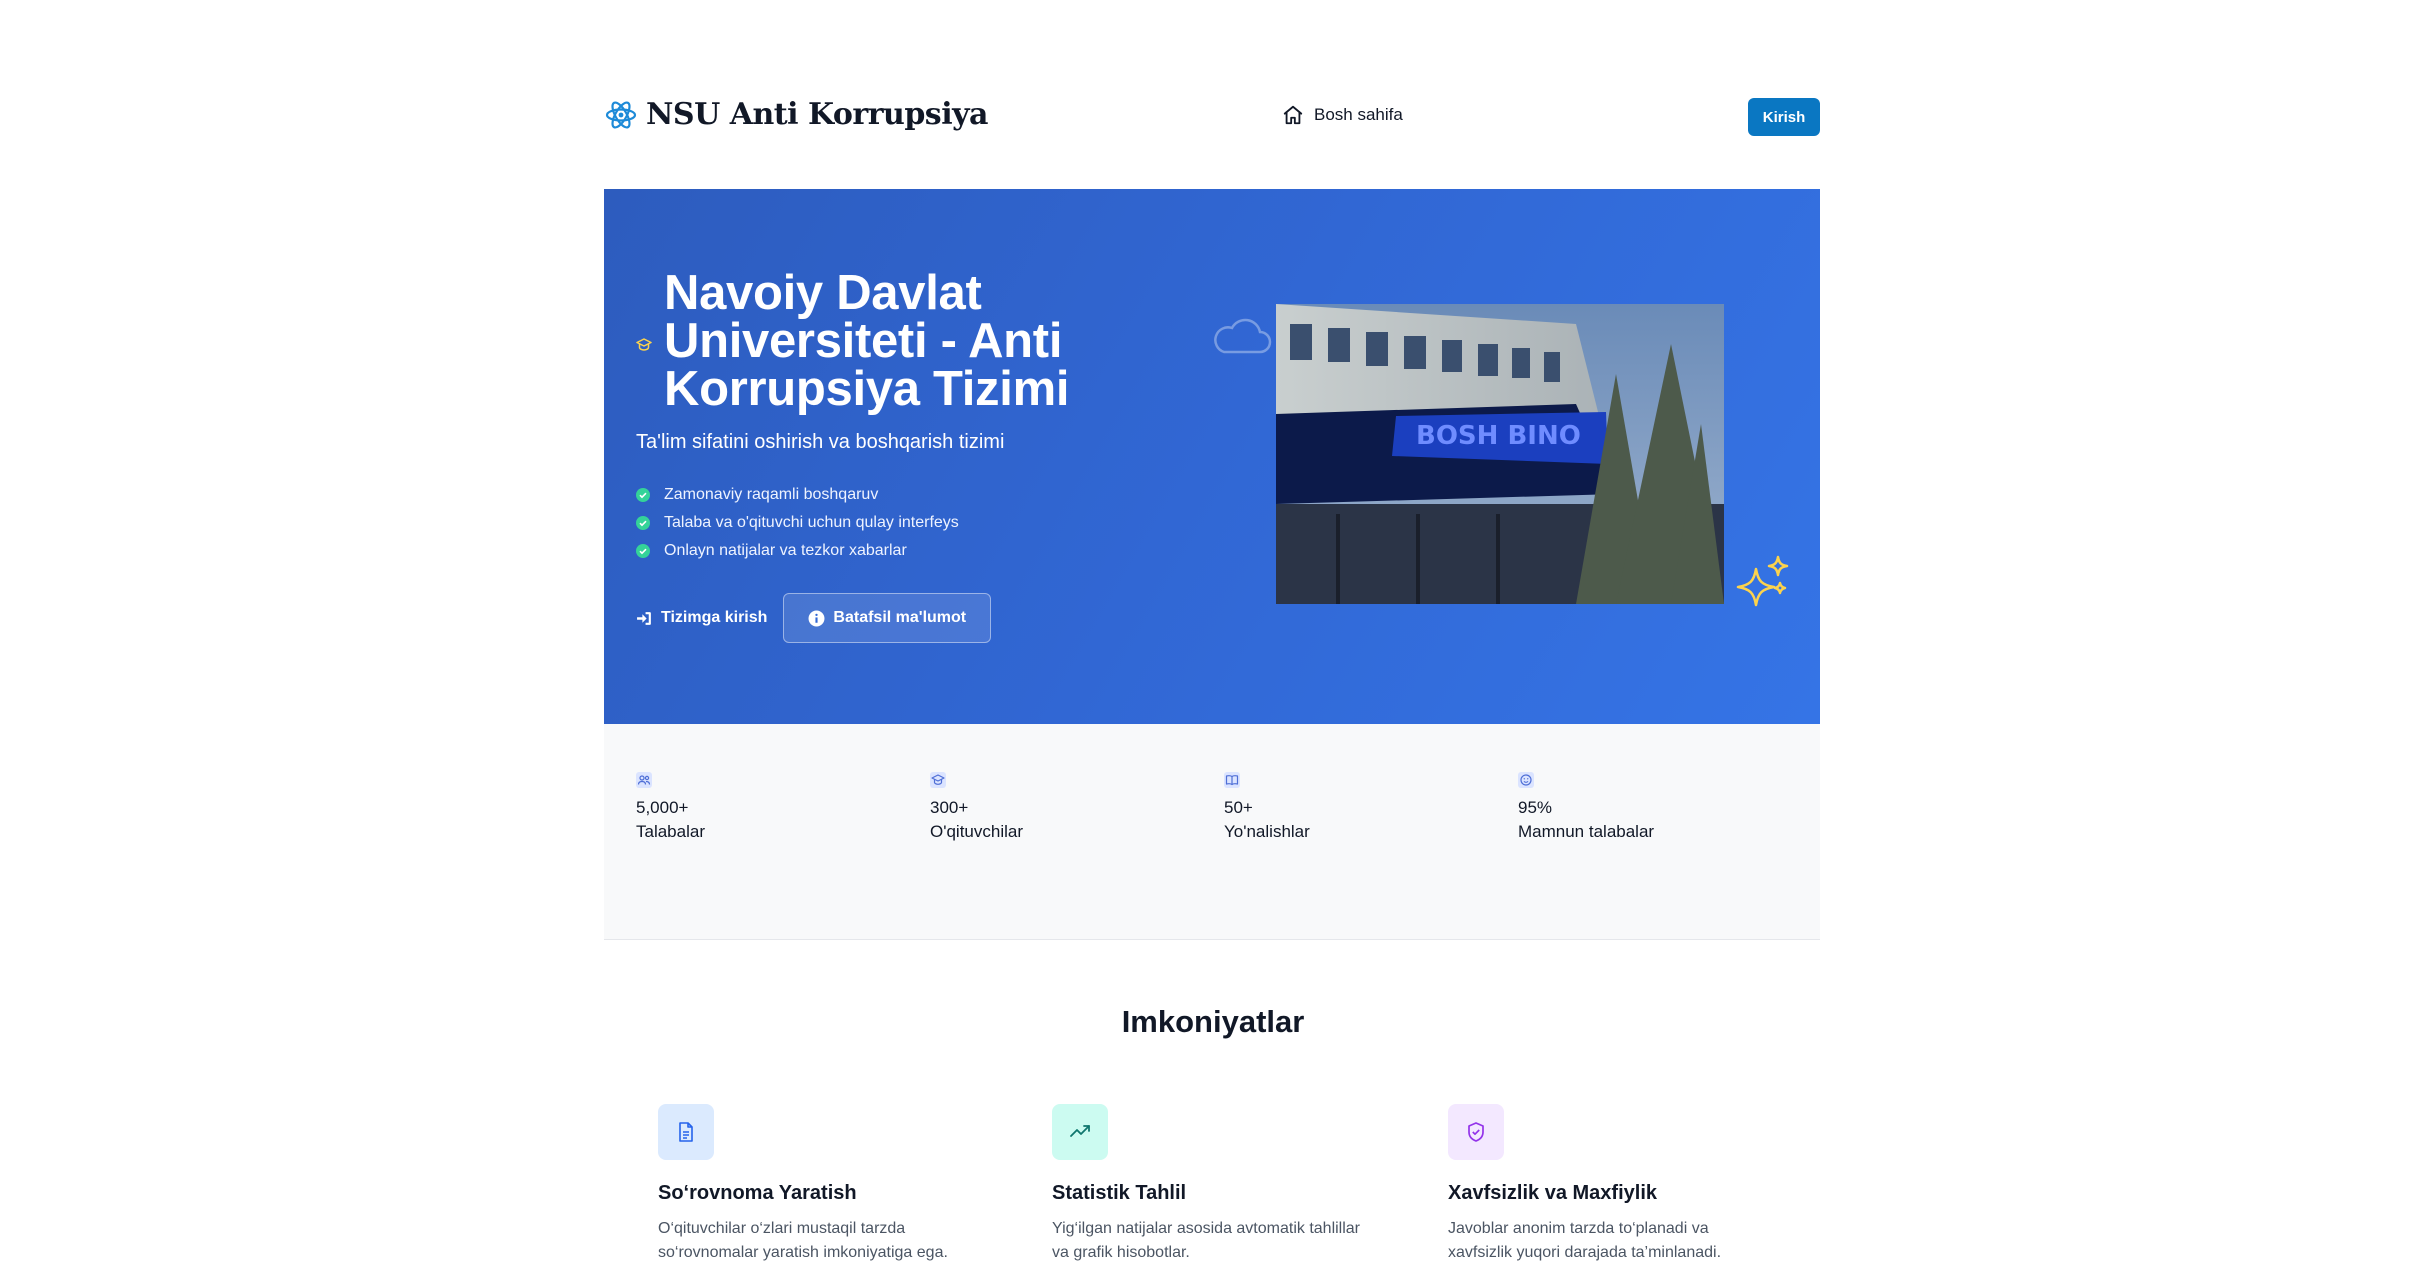 Image resolution: width=2426 pixels, height=1280 pixels. I want to click on shield-check-icon, so click(1476, 1132).